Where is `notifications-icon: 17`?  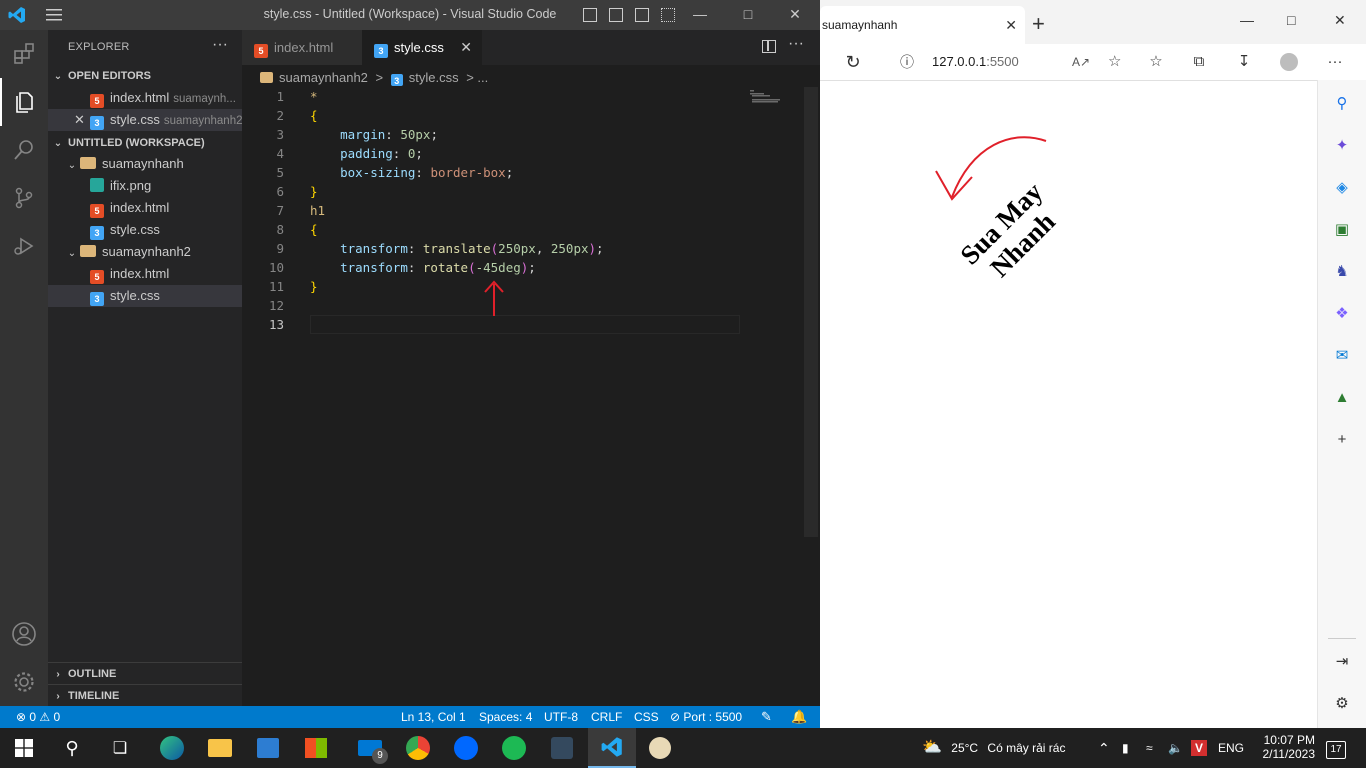 notifications-icon: 17 is located at coordinates (1336, 748).